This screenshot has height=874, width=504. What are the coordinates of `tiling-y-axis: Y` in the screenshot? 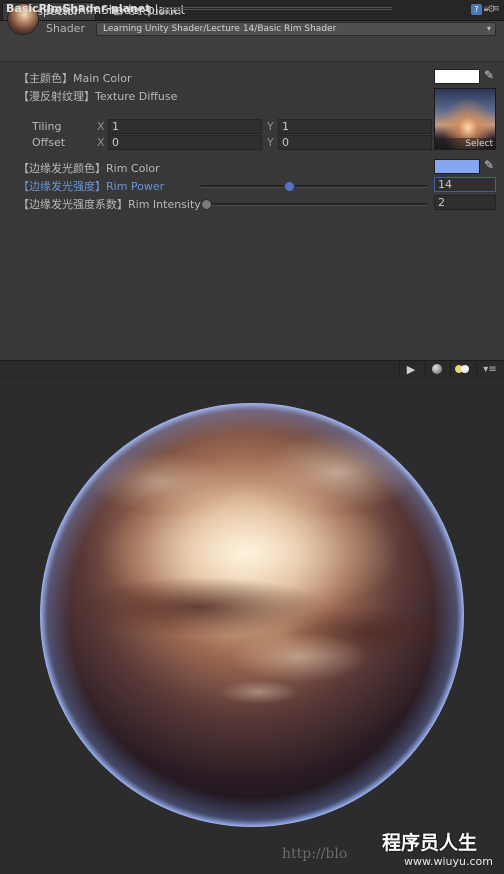 It's located at (270, 126).